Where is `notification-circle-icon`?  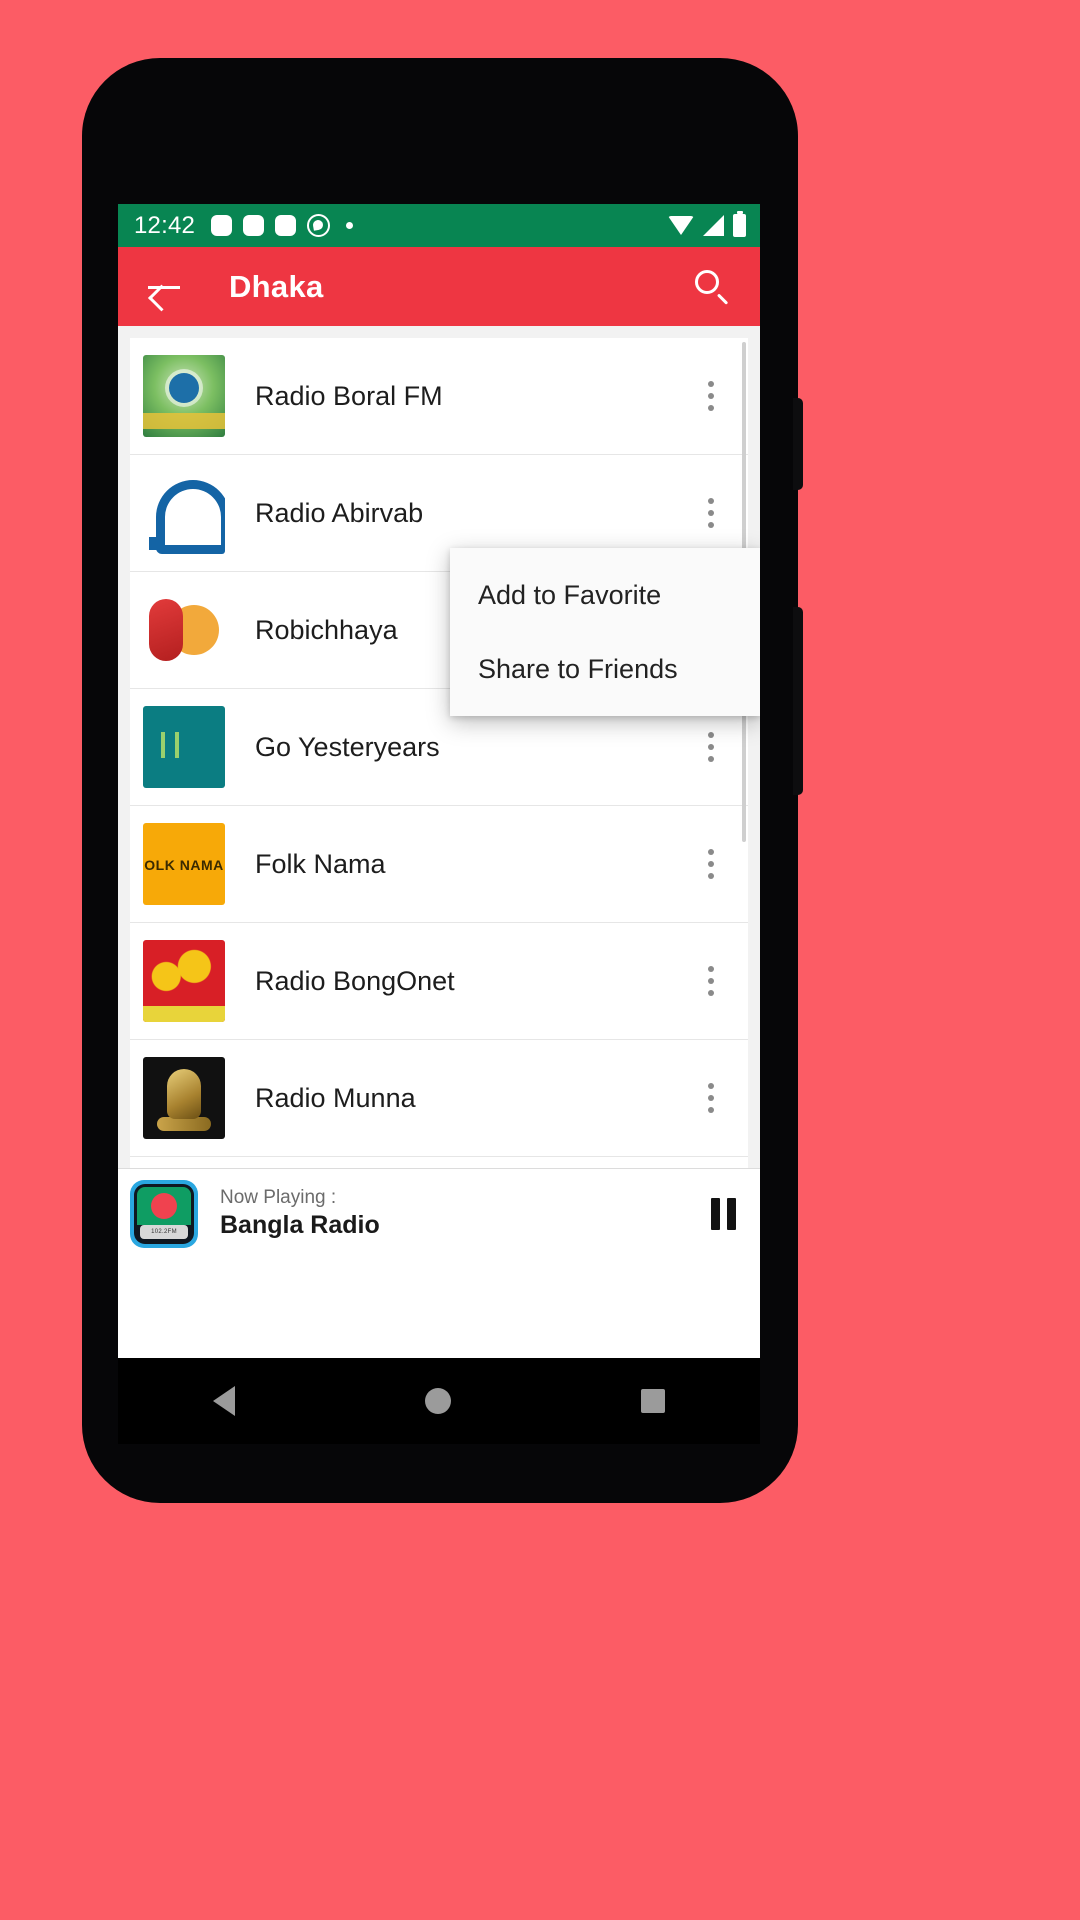
notification-circle-icon is located at coordinates (319, 225).